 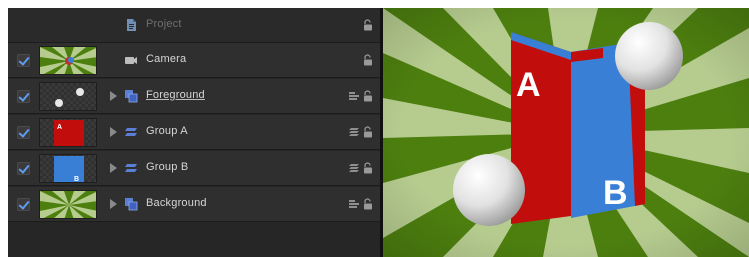 What do you see at coordinates (649, 56) in the screenshot?
I see `sphere-top-right` at bounding box center [649, 56].